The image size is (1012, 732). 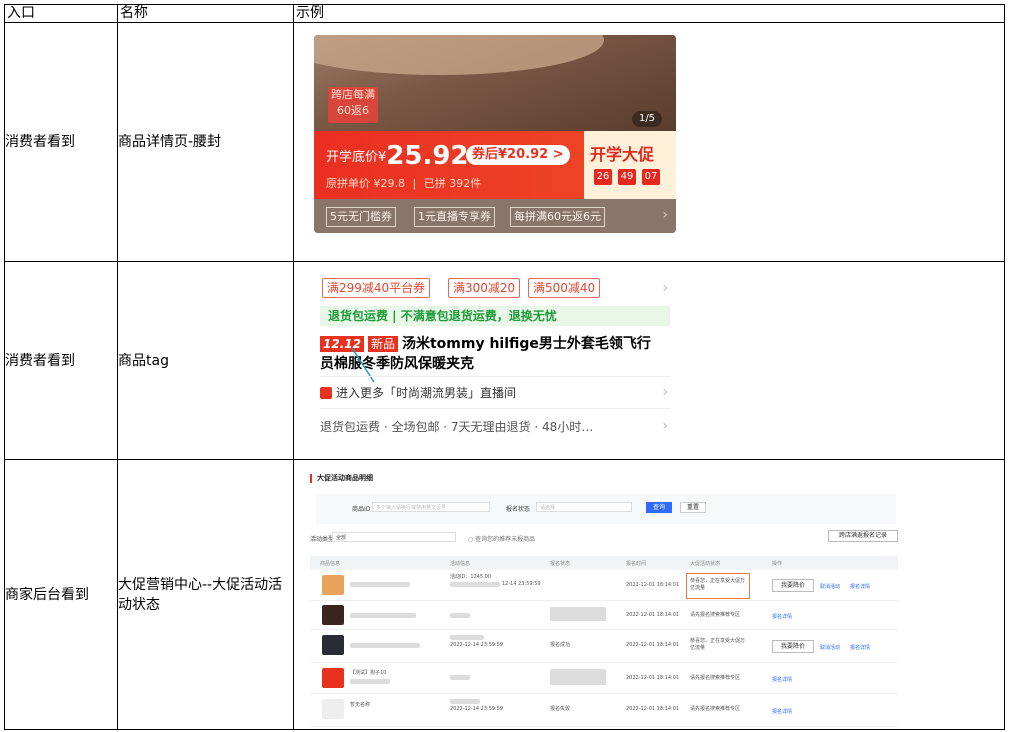 I want to click on entry-cell: 消费者看到, so click(x=61, y=360).